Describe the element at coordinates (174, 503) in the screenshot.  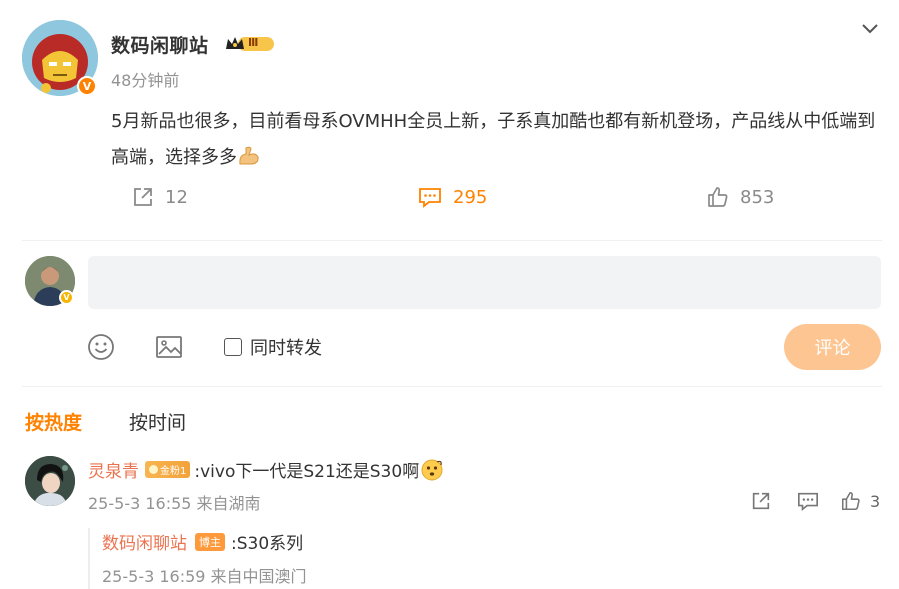
I see `comment-meta: 25-5-3 16:55 来自湖南` at that location.